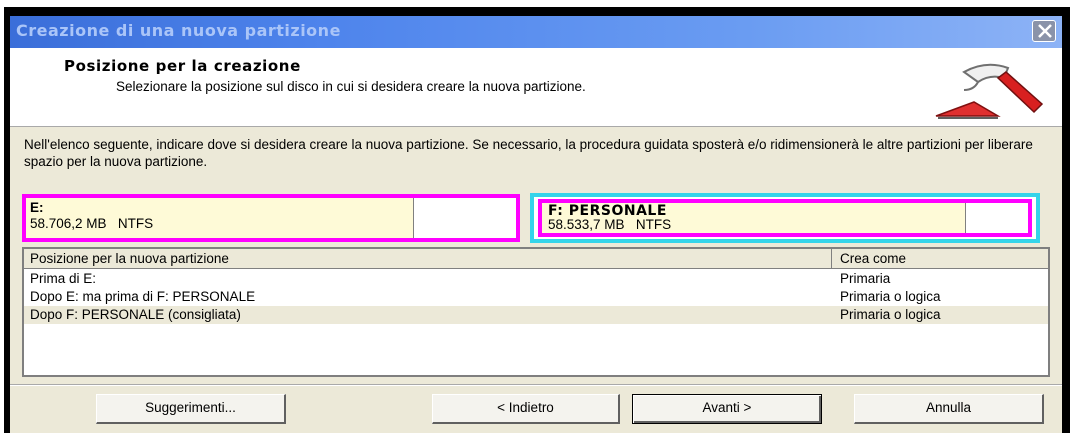 The width and height of the screenshot is (1074, 435). What do you see at coordinates (92, 223) in the screenshot?
I see `partition-size: 58.706,2 MB NTFS` at bounding box center [92, 223].